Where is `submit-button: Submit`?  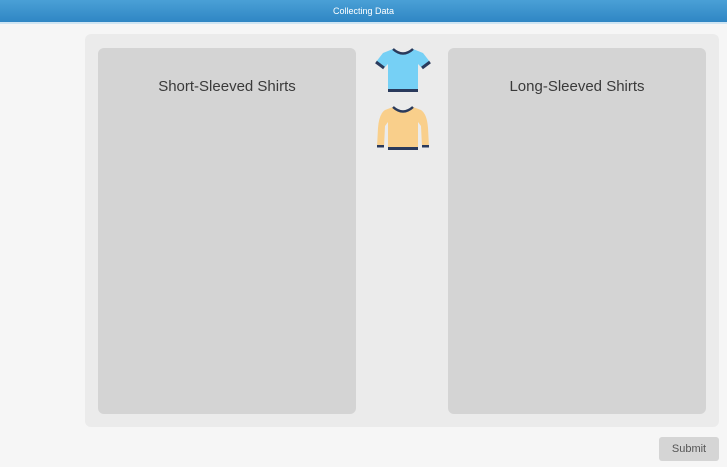
submit-button: Submit is located at coordinates (689, 449).